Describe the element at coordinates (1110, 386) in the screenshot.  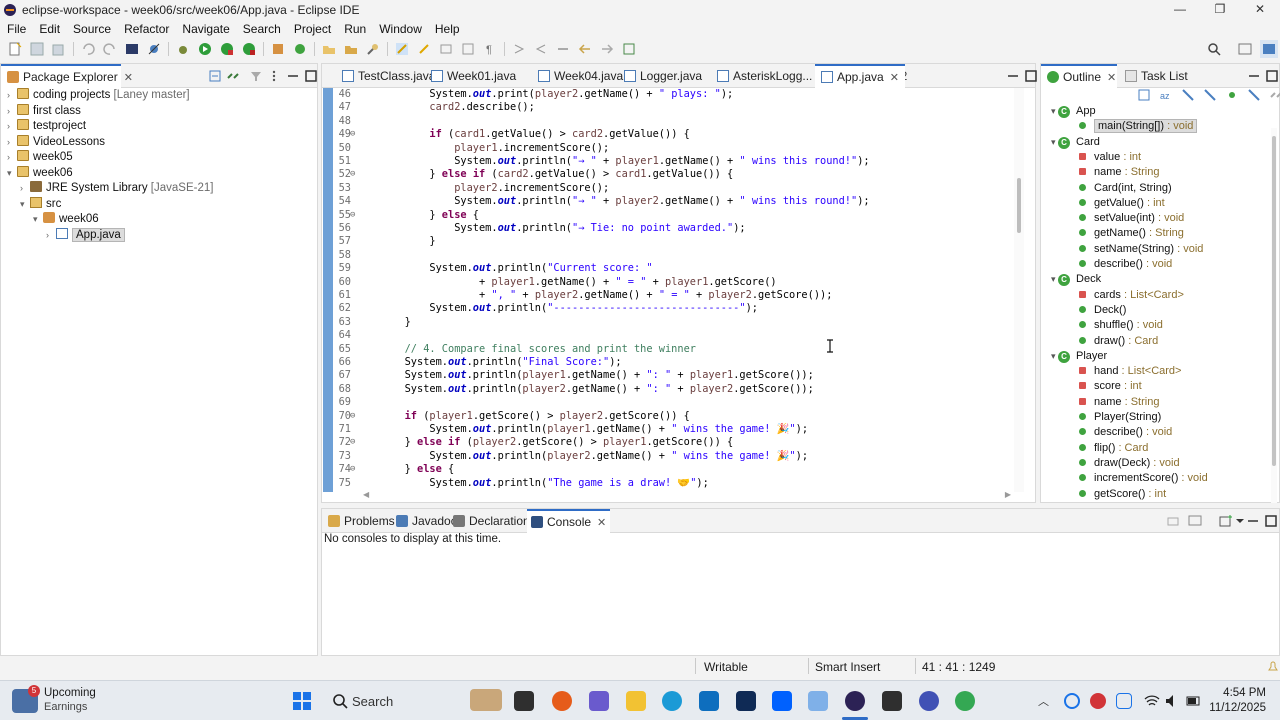
I see `outline-item: score : int` at that location.